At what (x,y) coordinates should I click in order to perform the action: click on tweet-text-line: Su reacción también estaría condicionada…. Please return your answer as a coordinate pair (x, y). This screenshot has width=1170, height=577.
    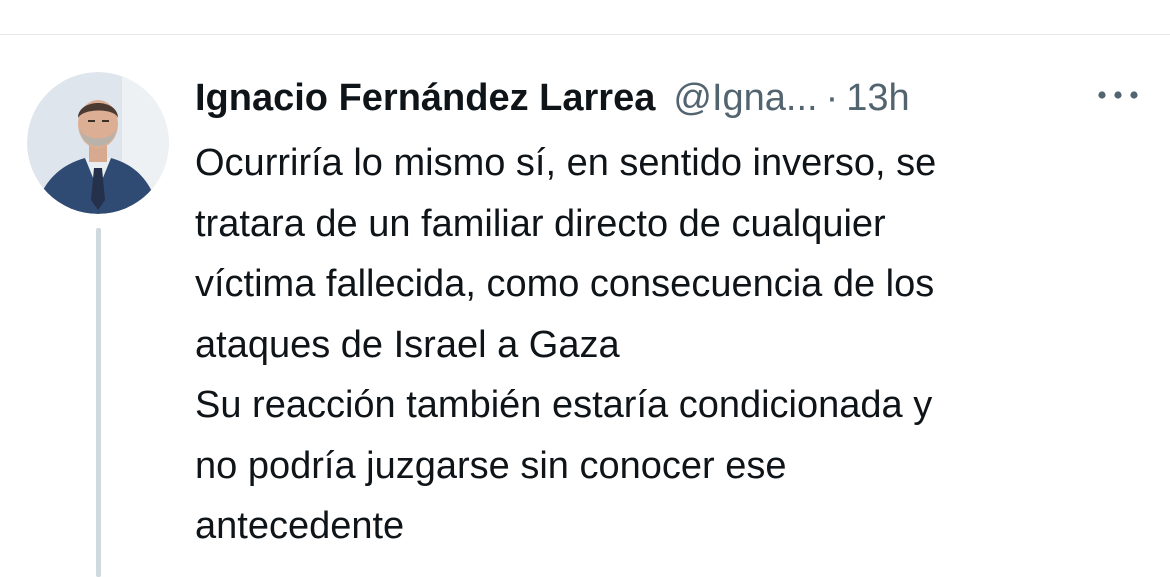
    Looking at the image, I should click on (564, 405).